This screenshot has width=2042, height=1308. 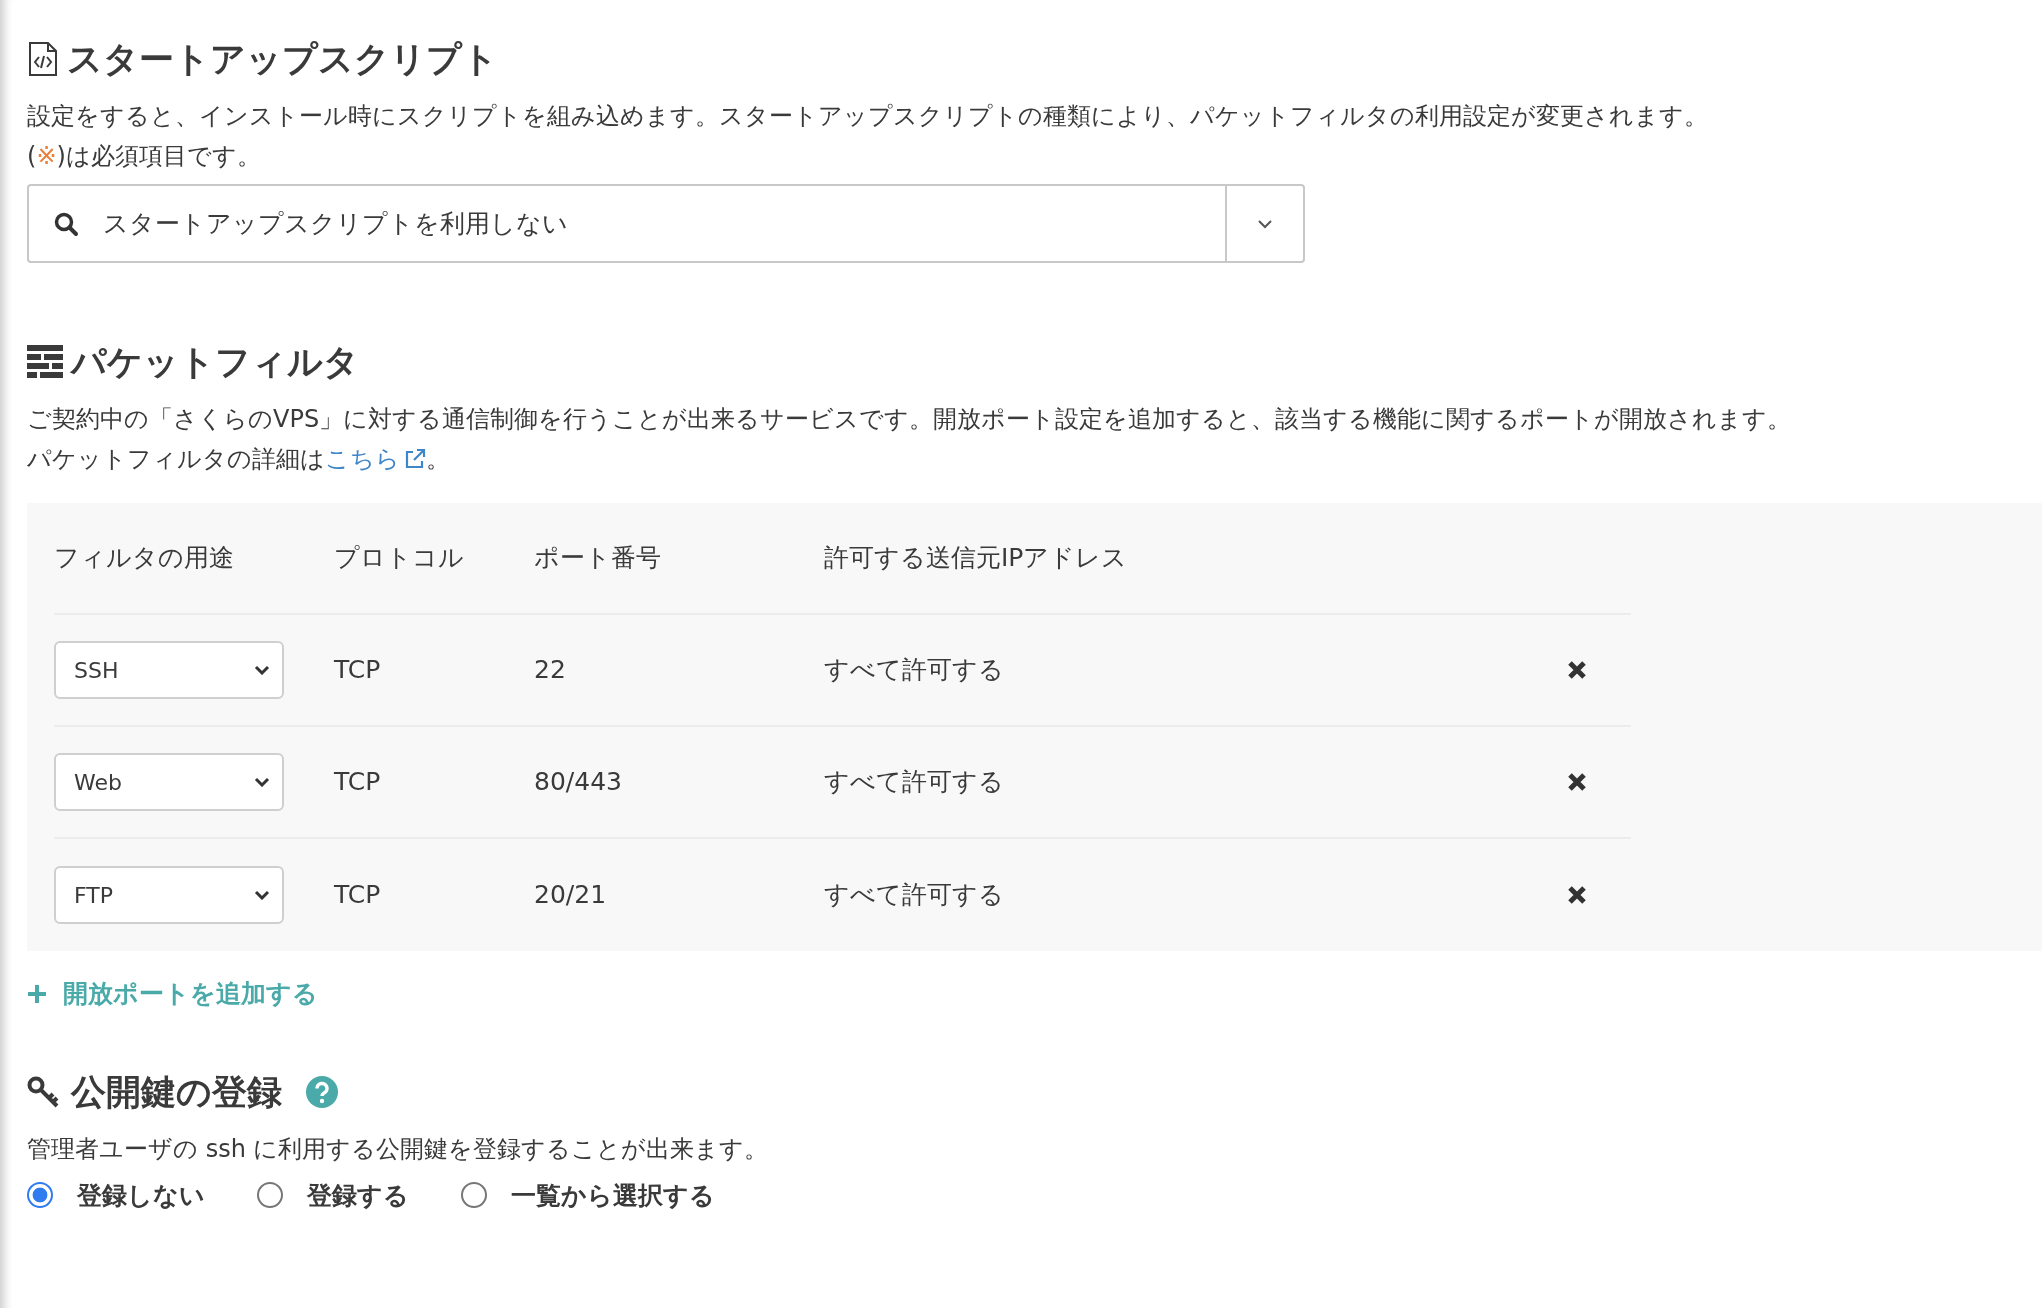 I want to click on column-header: プロトコル, so click(x=399, y=558).